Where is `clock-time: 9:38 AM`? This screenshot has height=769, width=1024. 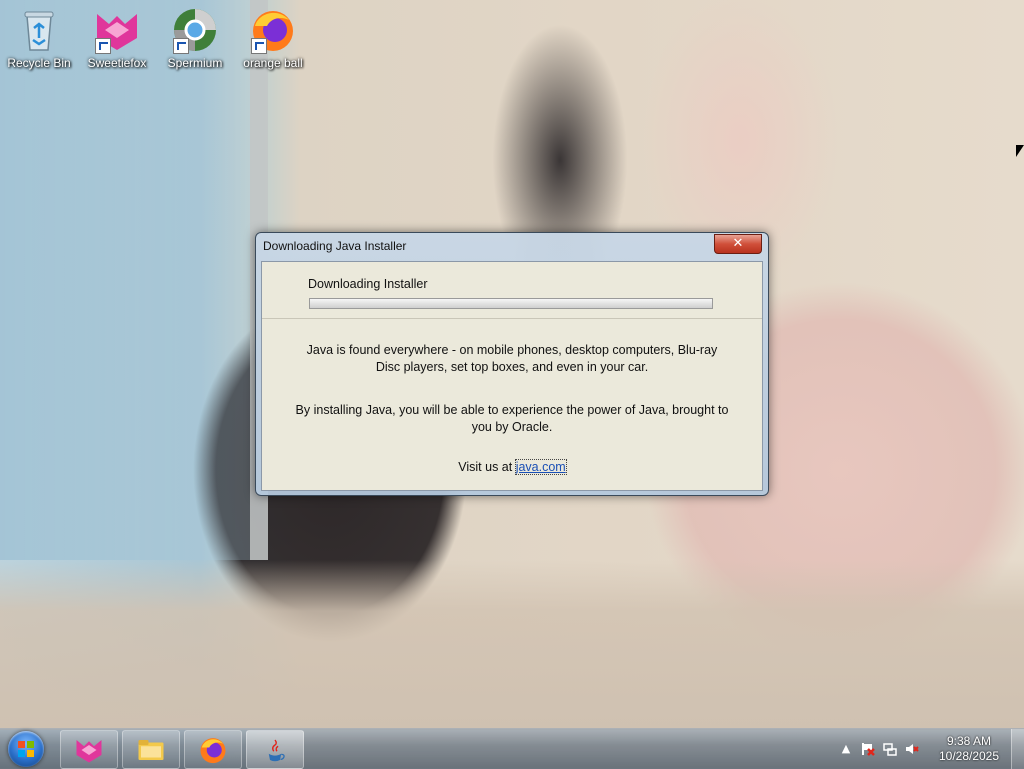
clock-time: 9:38 AM is located at coordinates (969, 741).